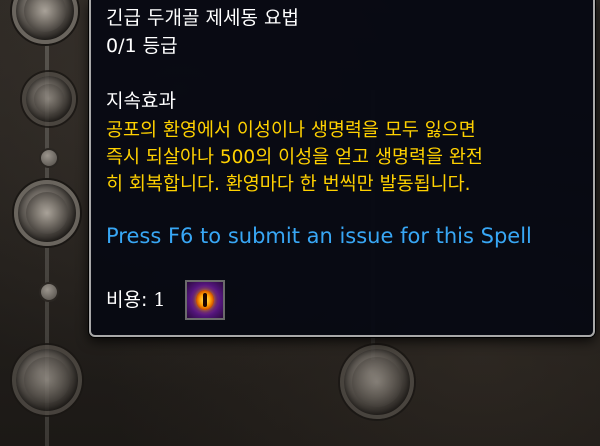 The image size is (600, 446). I want to click on spell-rank: 0/1 등급, so click(142, 46).